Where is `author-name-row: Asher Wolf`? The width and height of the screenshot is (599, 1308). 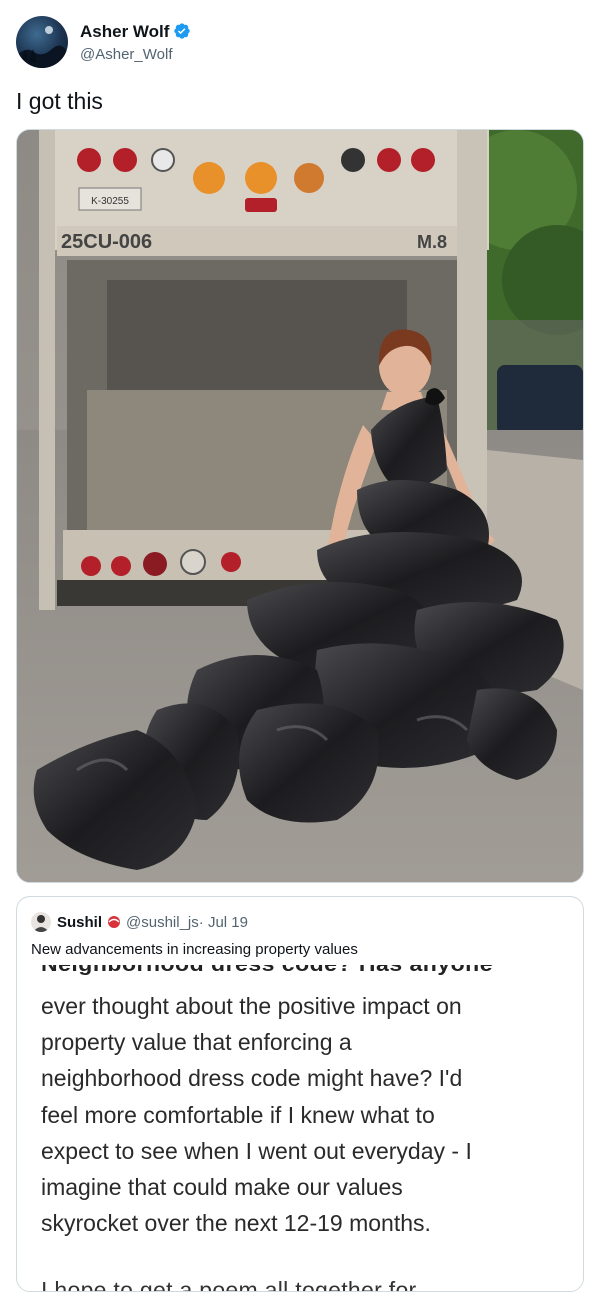
author-name-row: Asher Wolf is located at coordinates (135, 32).